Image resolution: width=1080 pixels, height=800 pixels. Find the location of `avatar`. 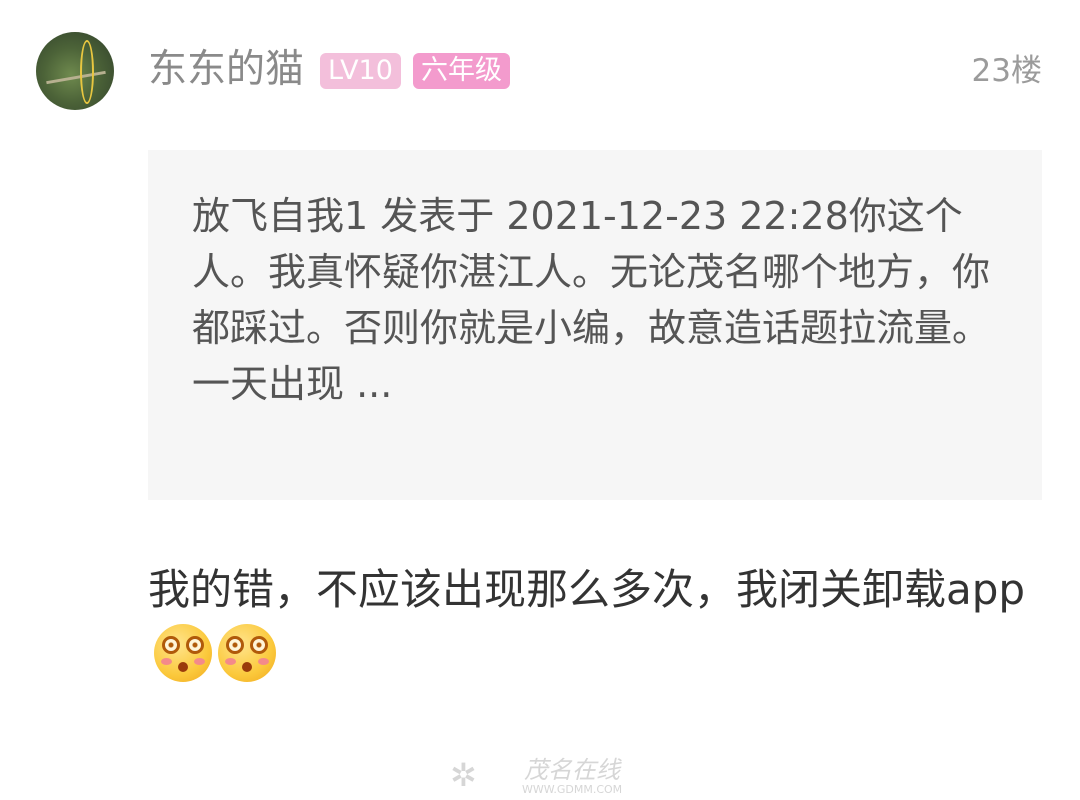

avatar is located at coordinates (75, 71).